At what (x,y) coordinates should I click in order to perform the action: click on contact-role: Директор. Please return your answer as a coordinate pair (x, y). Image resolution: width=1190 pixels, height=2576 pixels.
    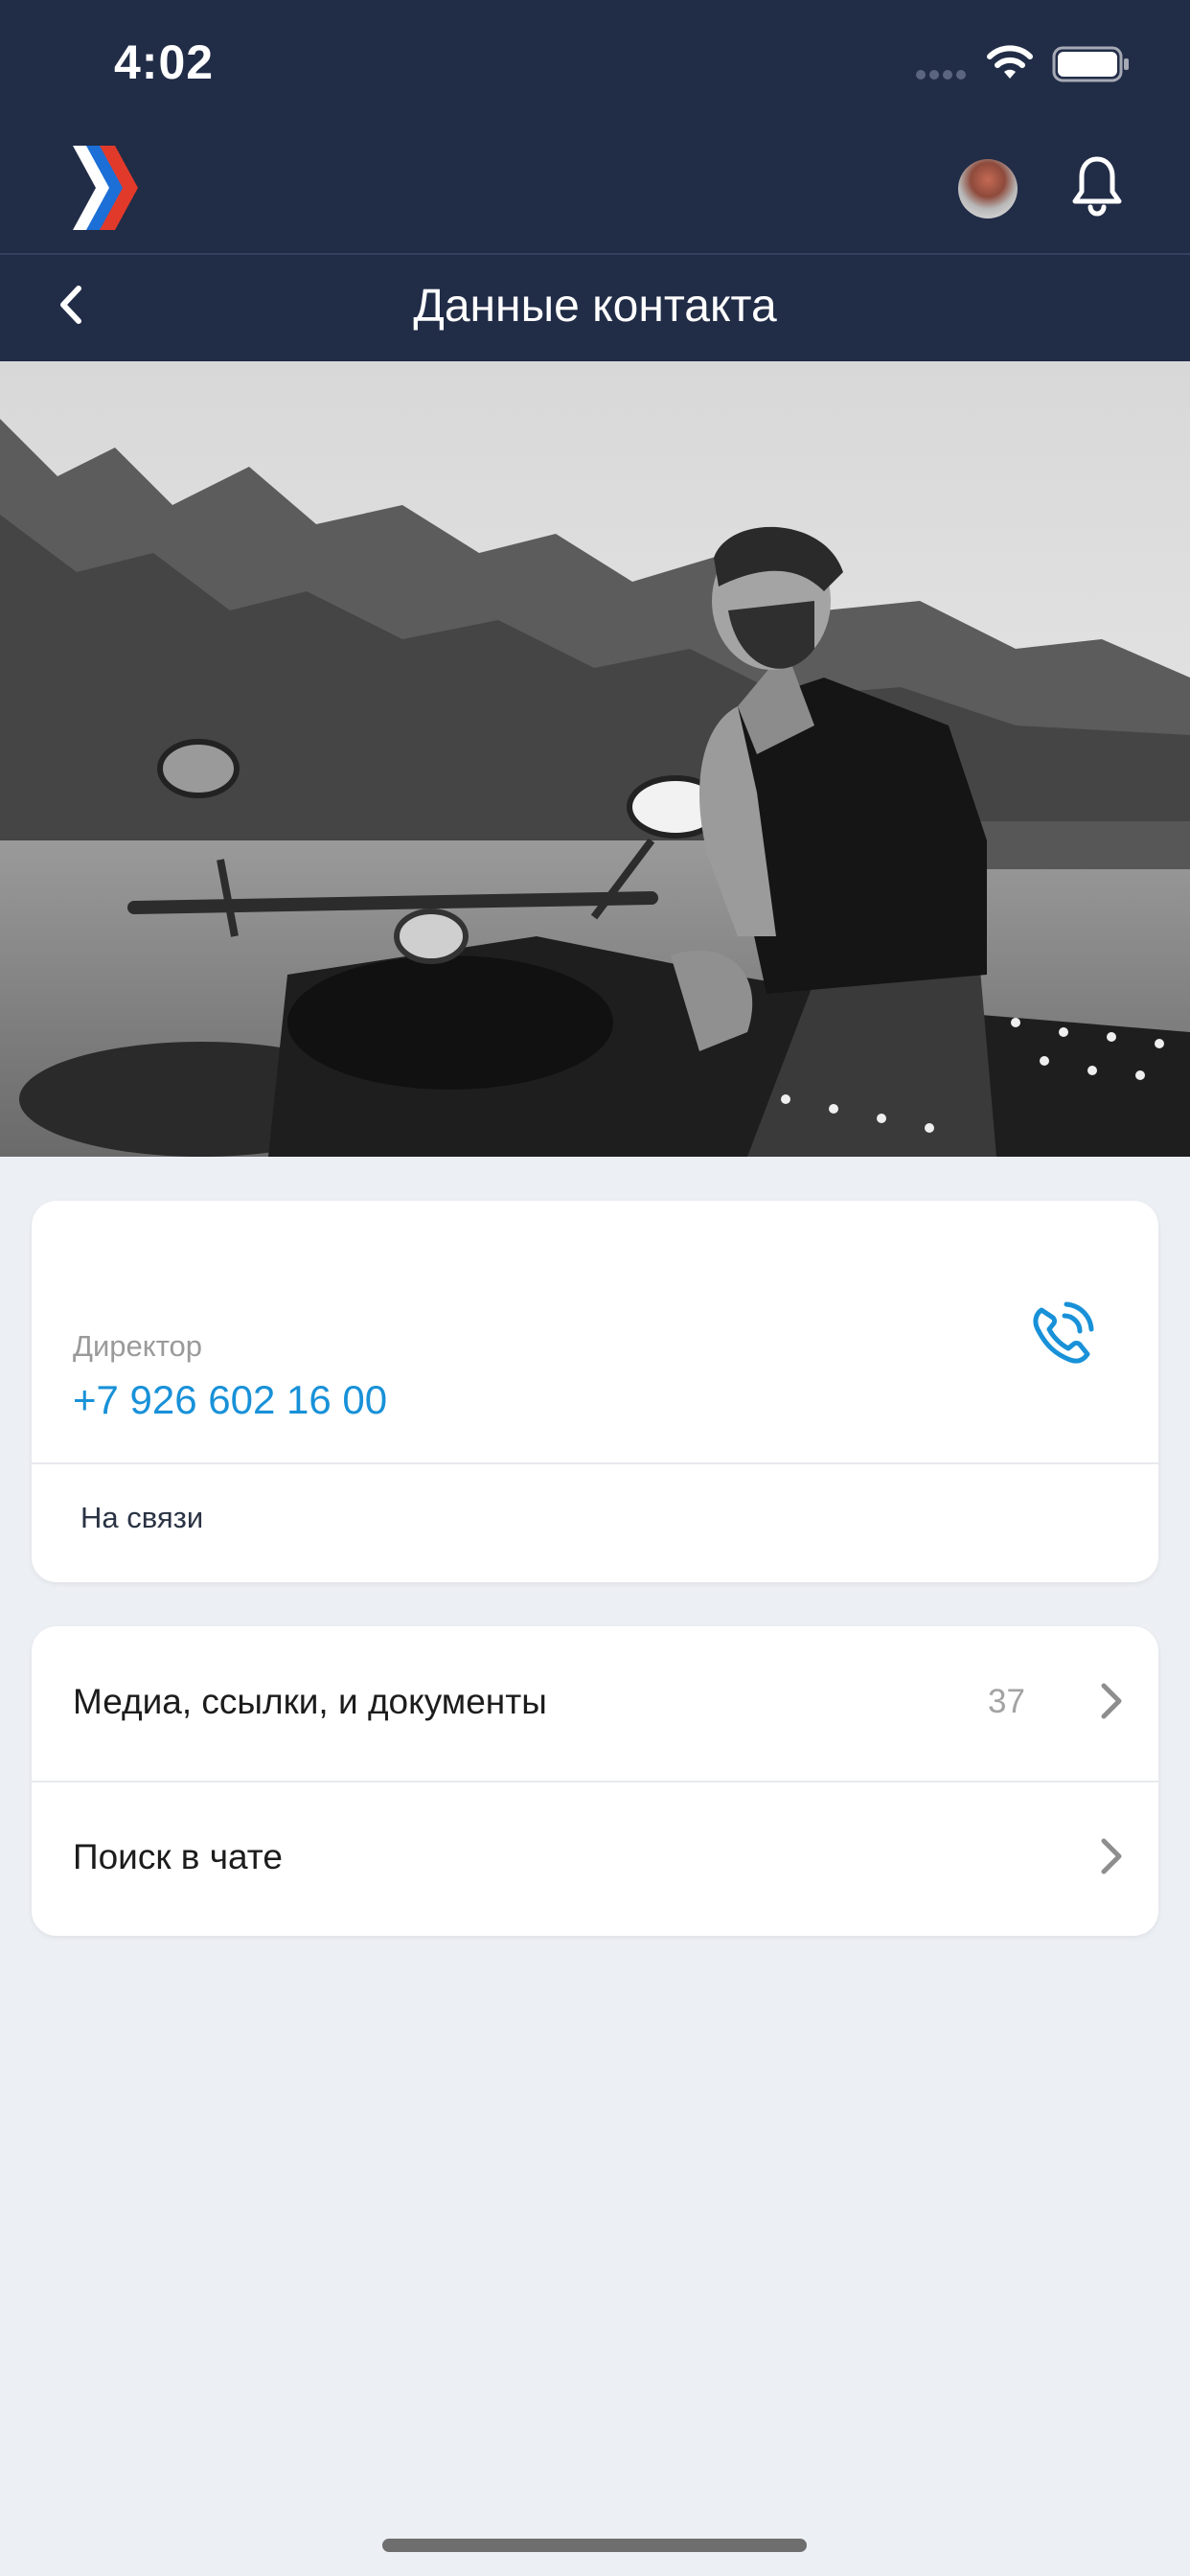
    Looking at the image, I should click on (138, 1346).